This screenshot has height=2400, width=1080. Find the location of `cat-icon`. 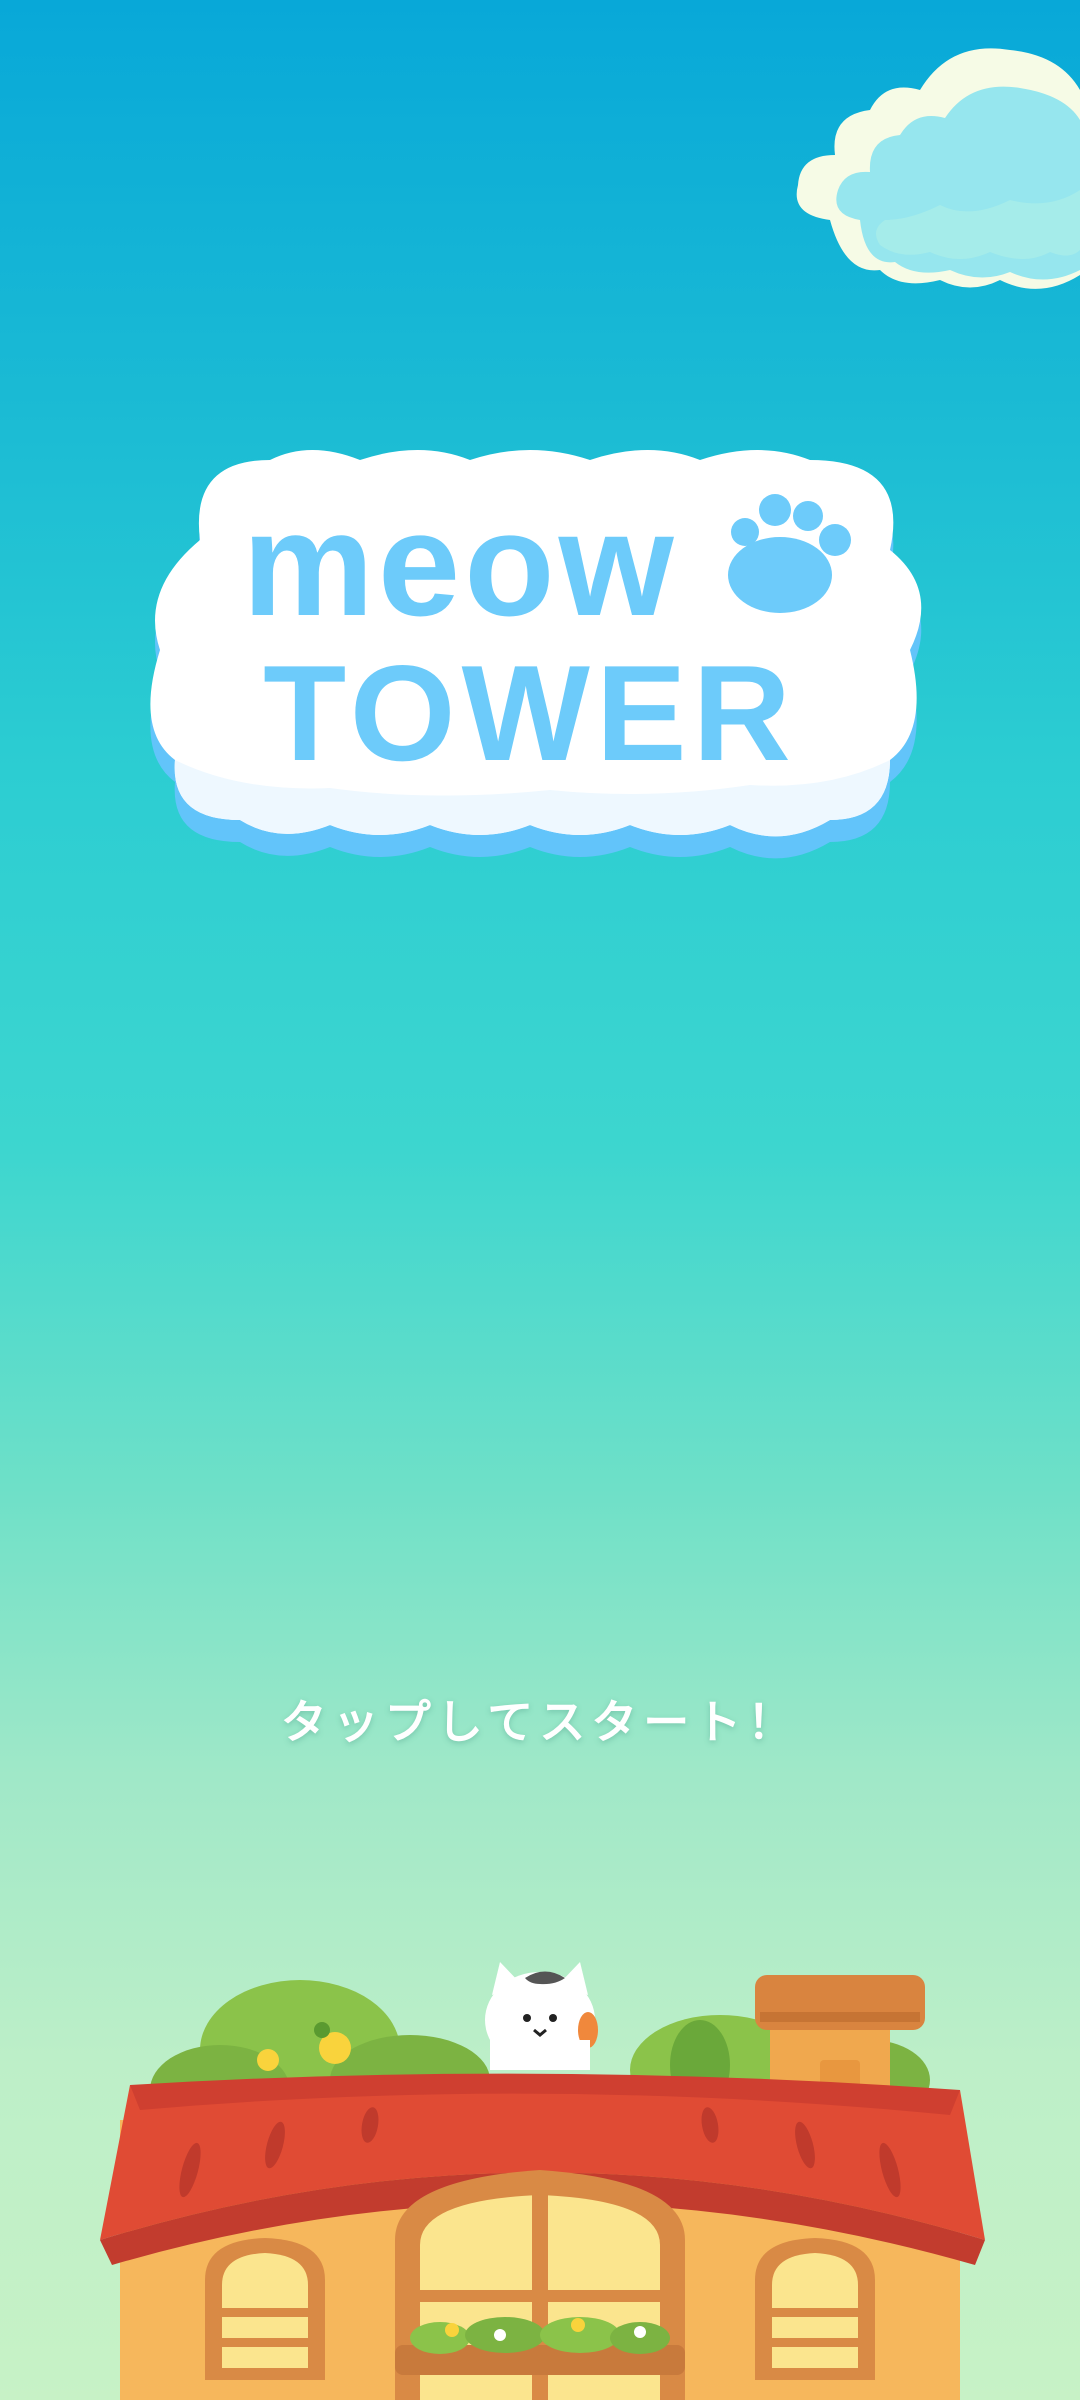

cat-icon is located at coordinates (541, 2016).